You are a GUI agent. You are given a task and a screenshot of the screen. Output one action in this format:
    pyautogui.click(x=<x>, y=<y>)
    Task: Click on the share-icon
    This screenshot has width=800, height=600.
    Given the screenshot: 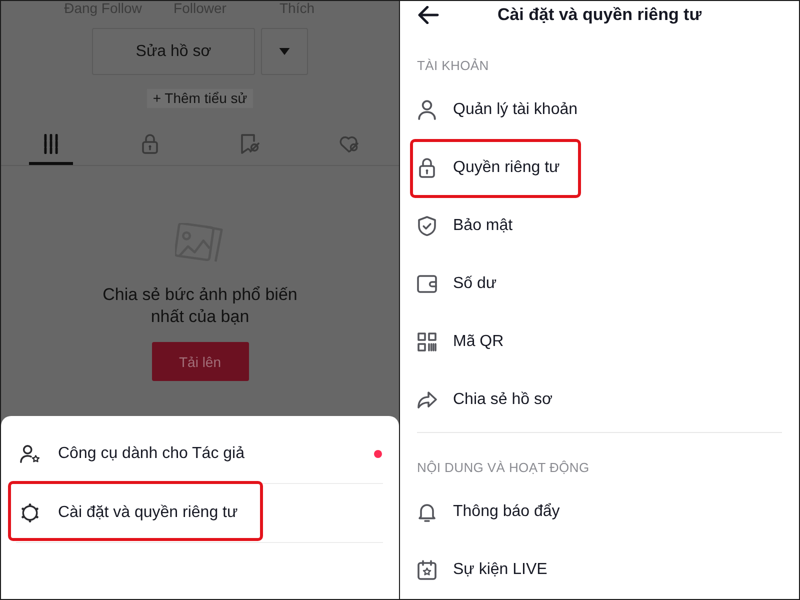 What is the action you would take?
    pyautogui.click(x=427, y=400)
    